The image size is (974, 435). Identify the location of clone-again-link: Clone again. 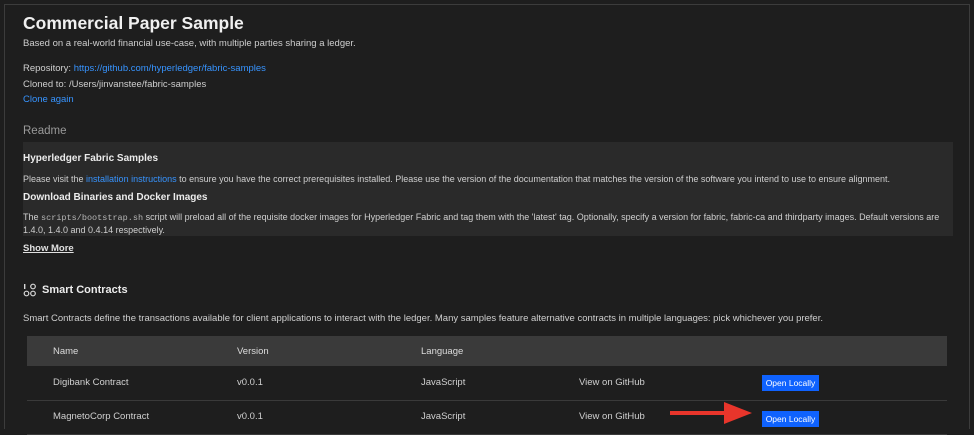
(48, 99).